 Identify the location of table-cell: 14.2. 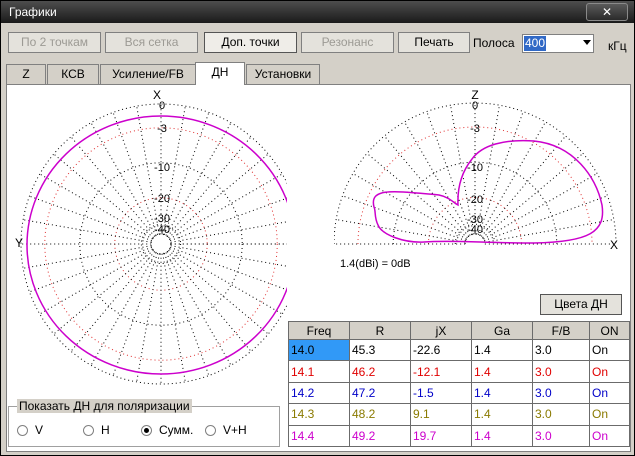
(319, 393).